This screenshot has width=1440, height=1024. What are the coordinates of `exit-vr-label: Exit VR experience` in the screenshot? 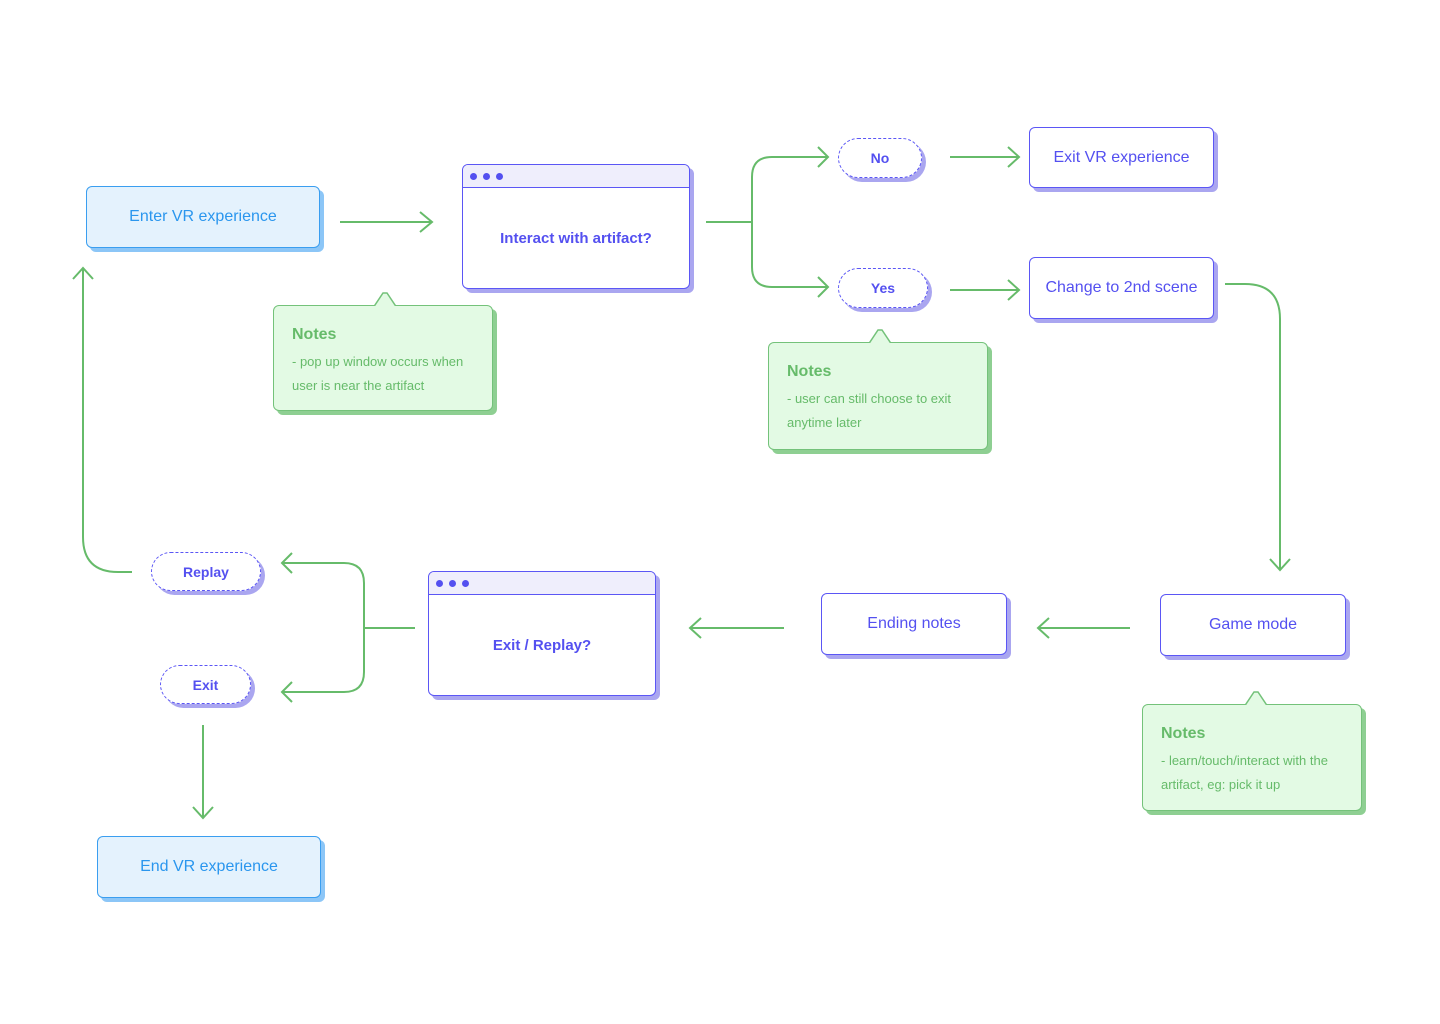 It's located at (1121, 157).